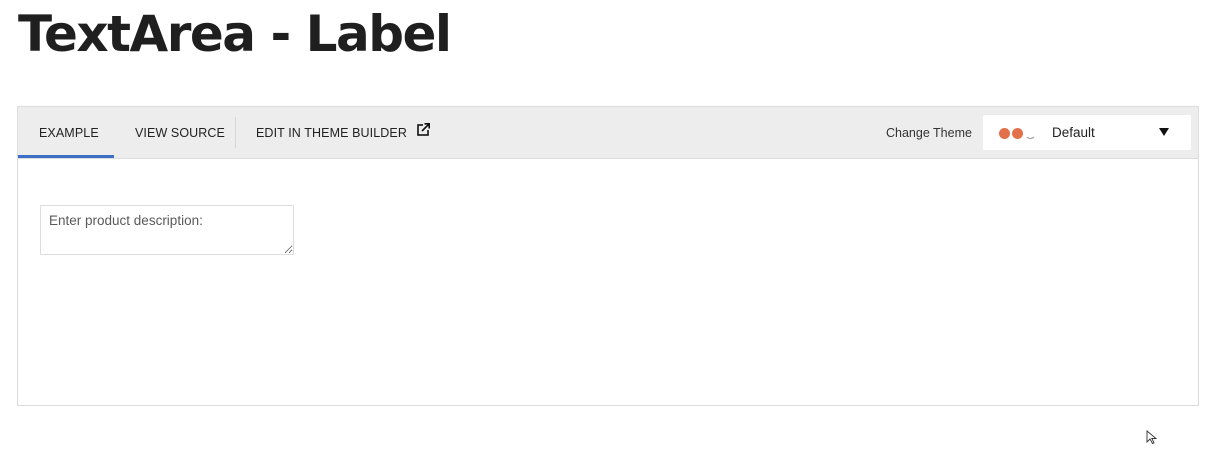  Describe the element at coordinates (235, 34) in the screenshot. I see `page-title: TextArea - Label` at that location.